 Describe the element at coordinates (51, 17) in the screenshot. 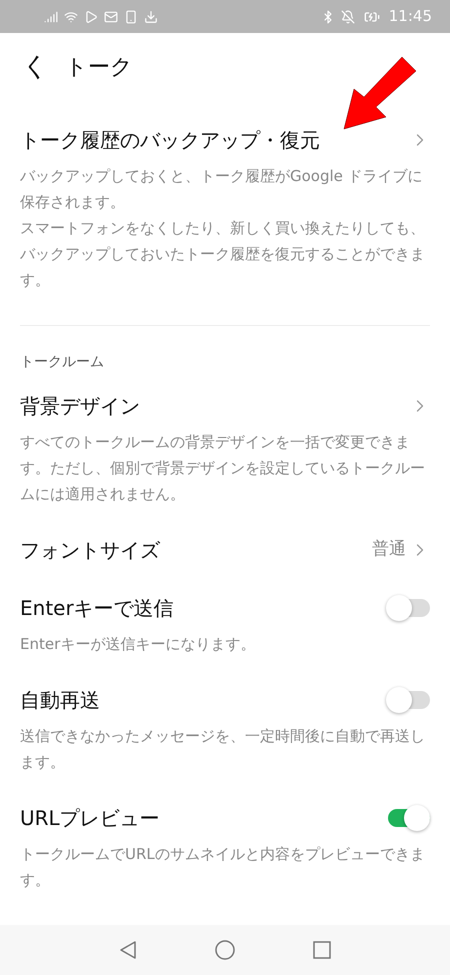

I see `signal-icon` at that location.